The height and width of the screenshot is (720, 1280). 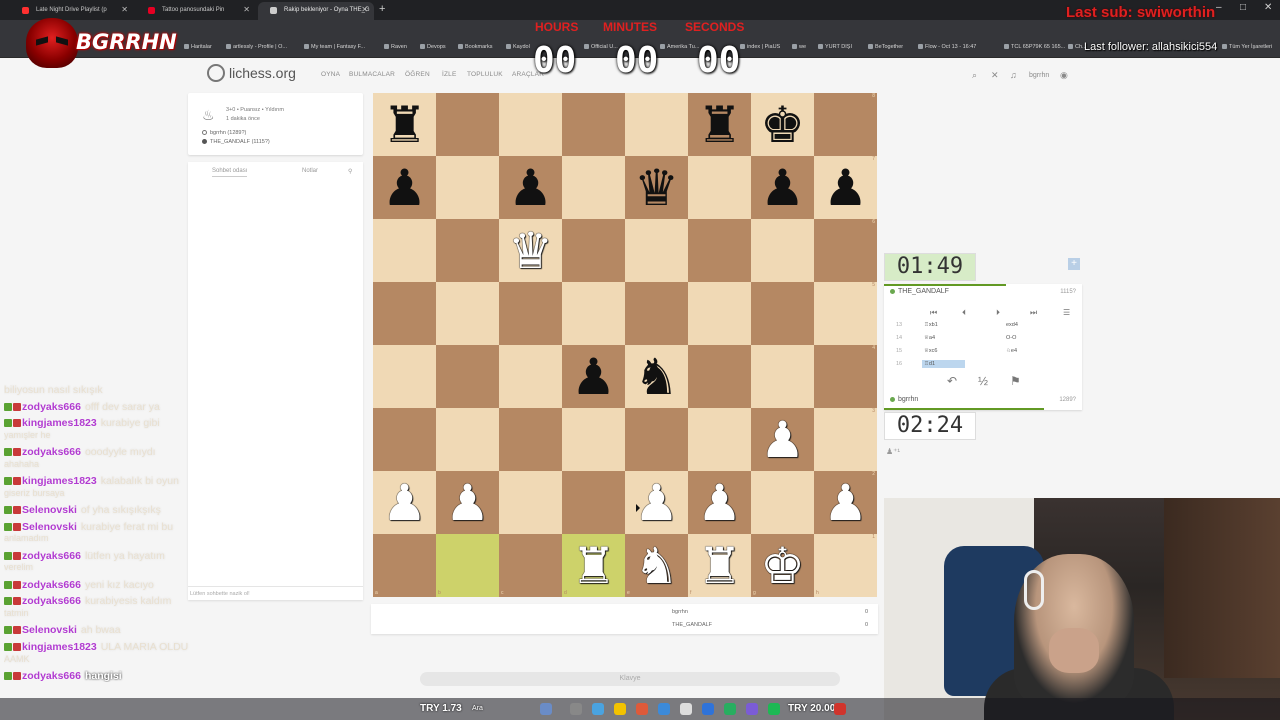 What do you see at coordinates (593, 565) in the screenshot?
I see `square-d1: ♜ d` at bounding box center [593, 565].